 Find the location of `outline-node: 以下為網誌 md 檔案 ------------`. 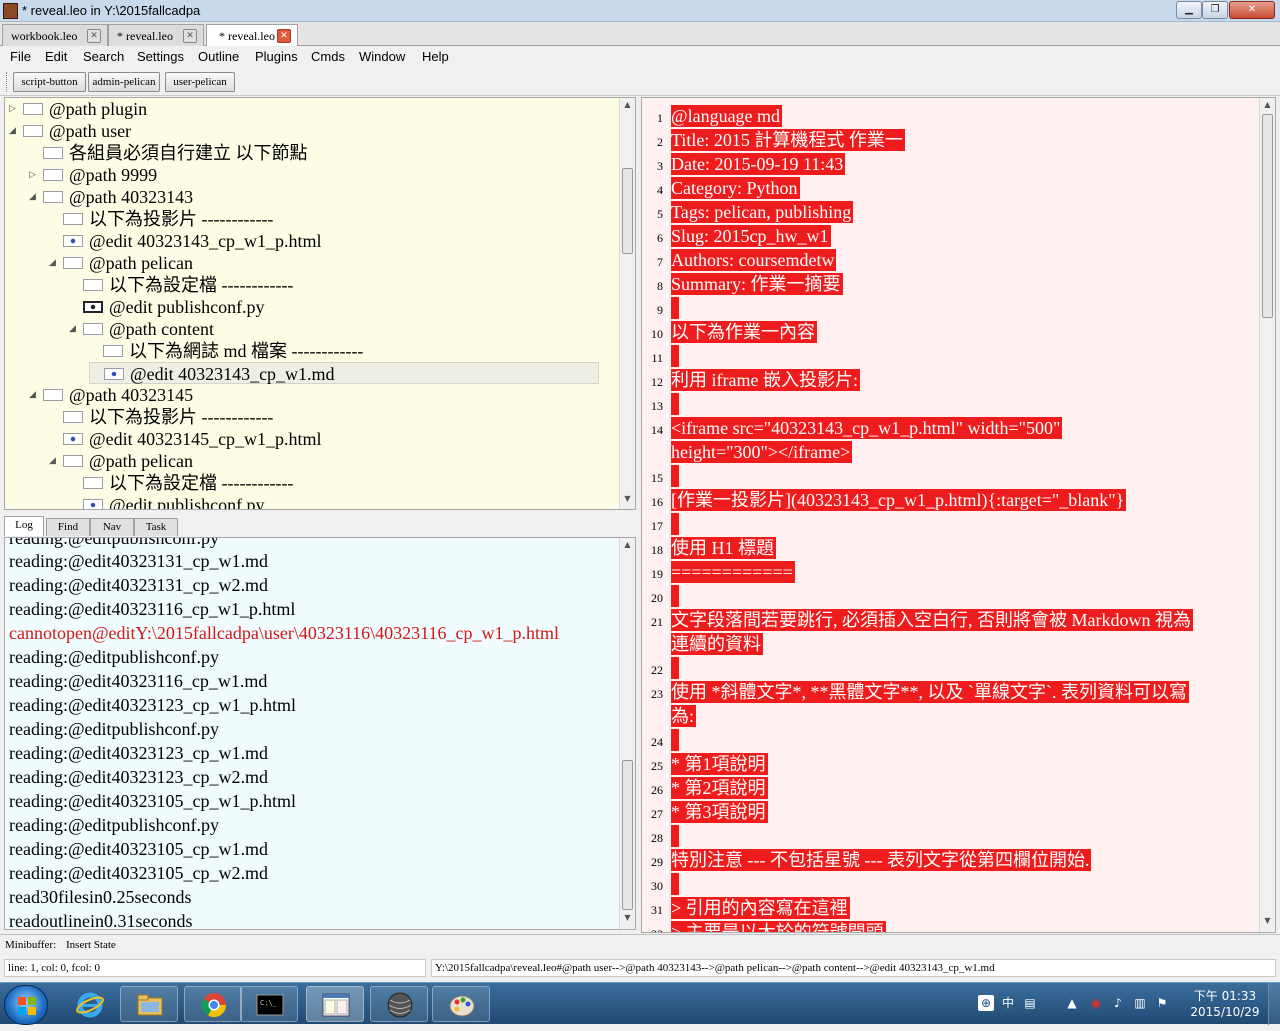

outline-node: 以下為網誌 md 檔案 ------------ is located at coordinates (226, 351).